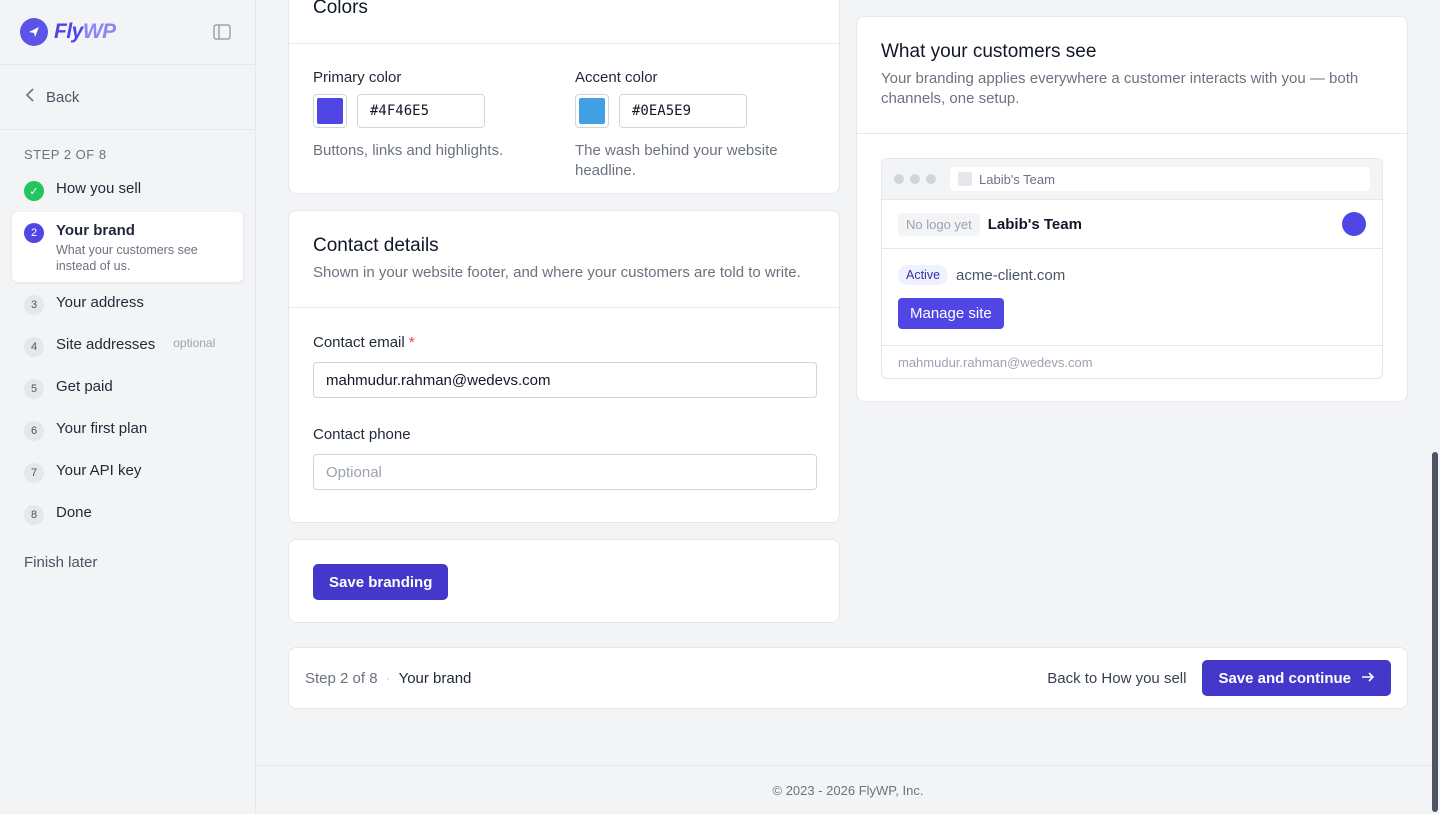 The image size is (1440, 814). I want to click on step-number: 5, so click(34, 389).